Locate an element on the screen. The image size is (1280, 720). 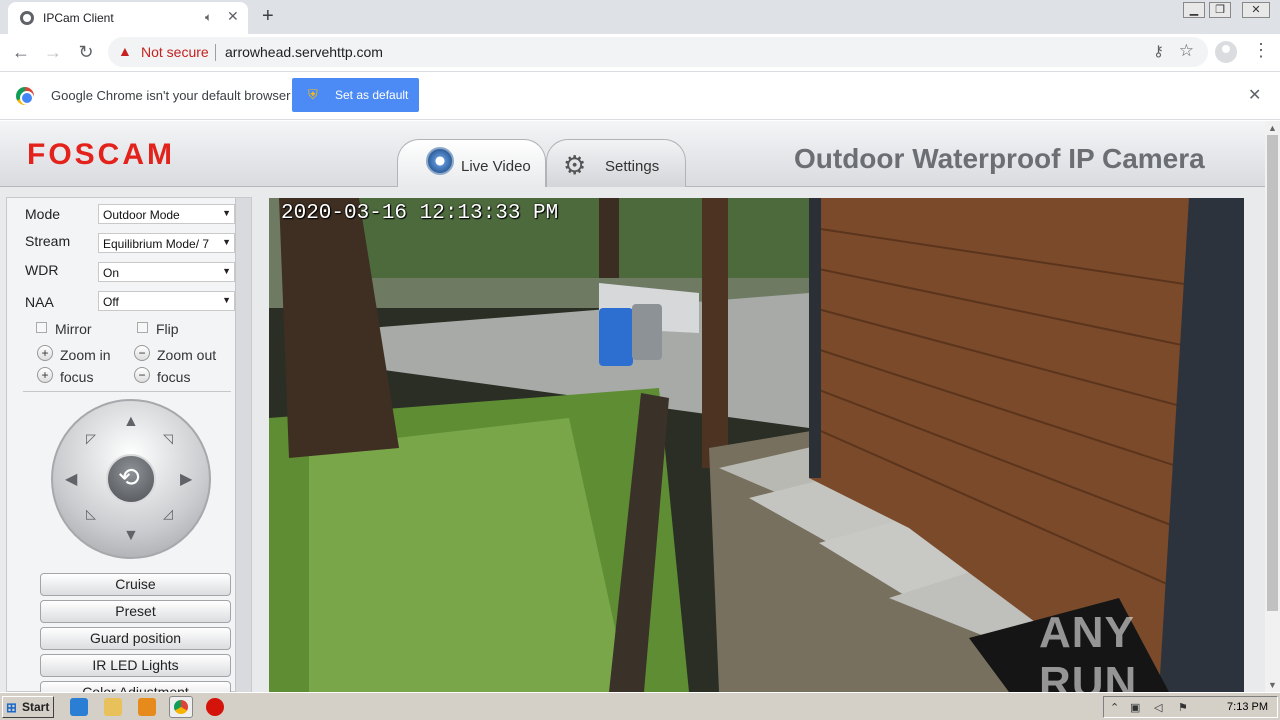
cruise-button: Cruise is located at coordinates (135, 584).